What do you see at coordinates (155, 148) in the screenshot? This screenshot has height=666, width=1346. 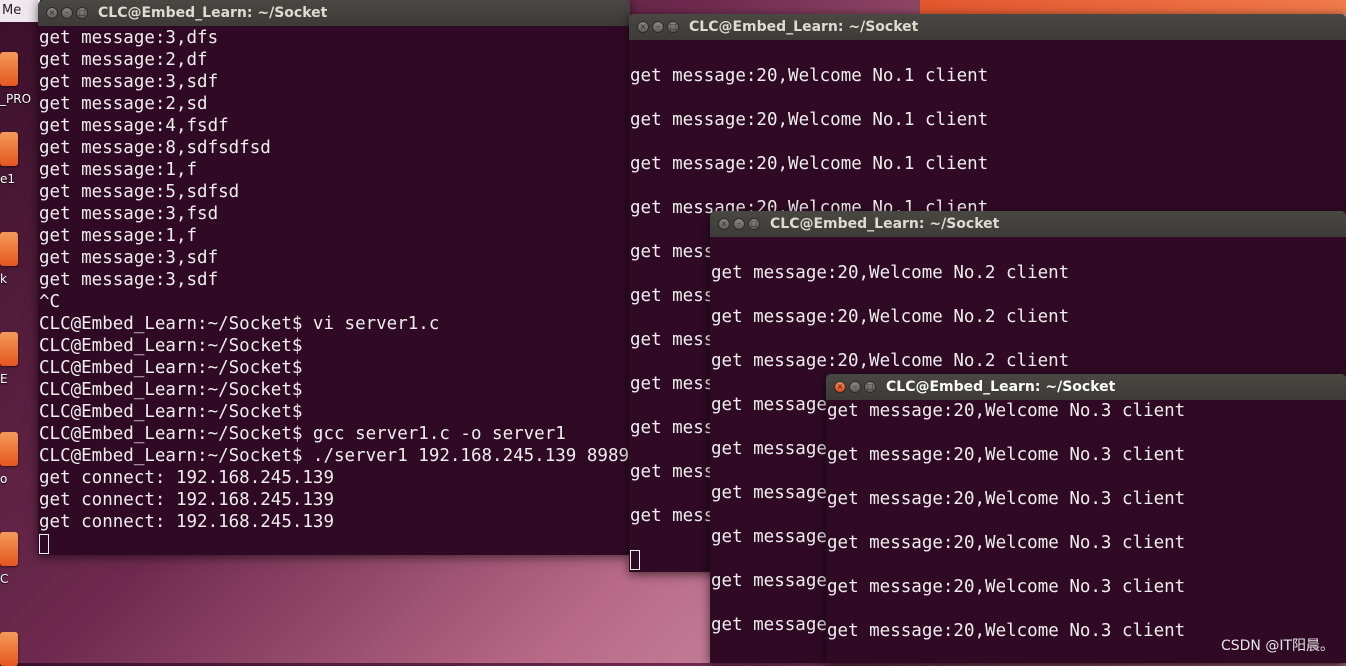 I see `terminal-line: get message:8,sdfsdfsd` at bounding box center [155, 148].